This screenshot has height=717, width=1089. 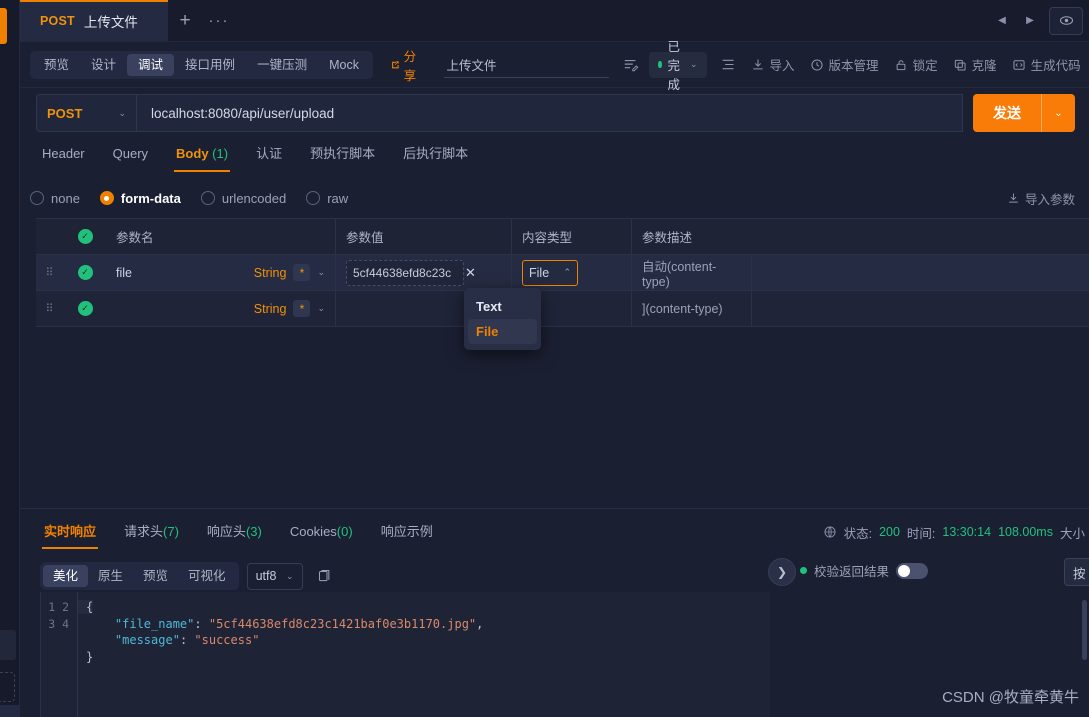 I want to click on tab-header: Header, so click(x=63, y=154).